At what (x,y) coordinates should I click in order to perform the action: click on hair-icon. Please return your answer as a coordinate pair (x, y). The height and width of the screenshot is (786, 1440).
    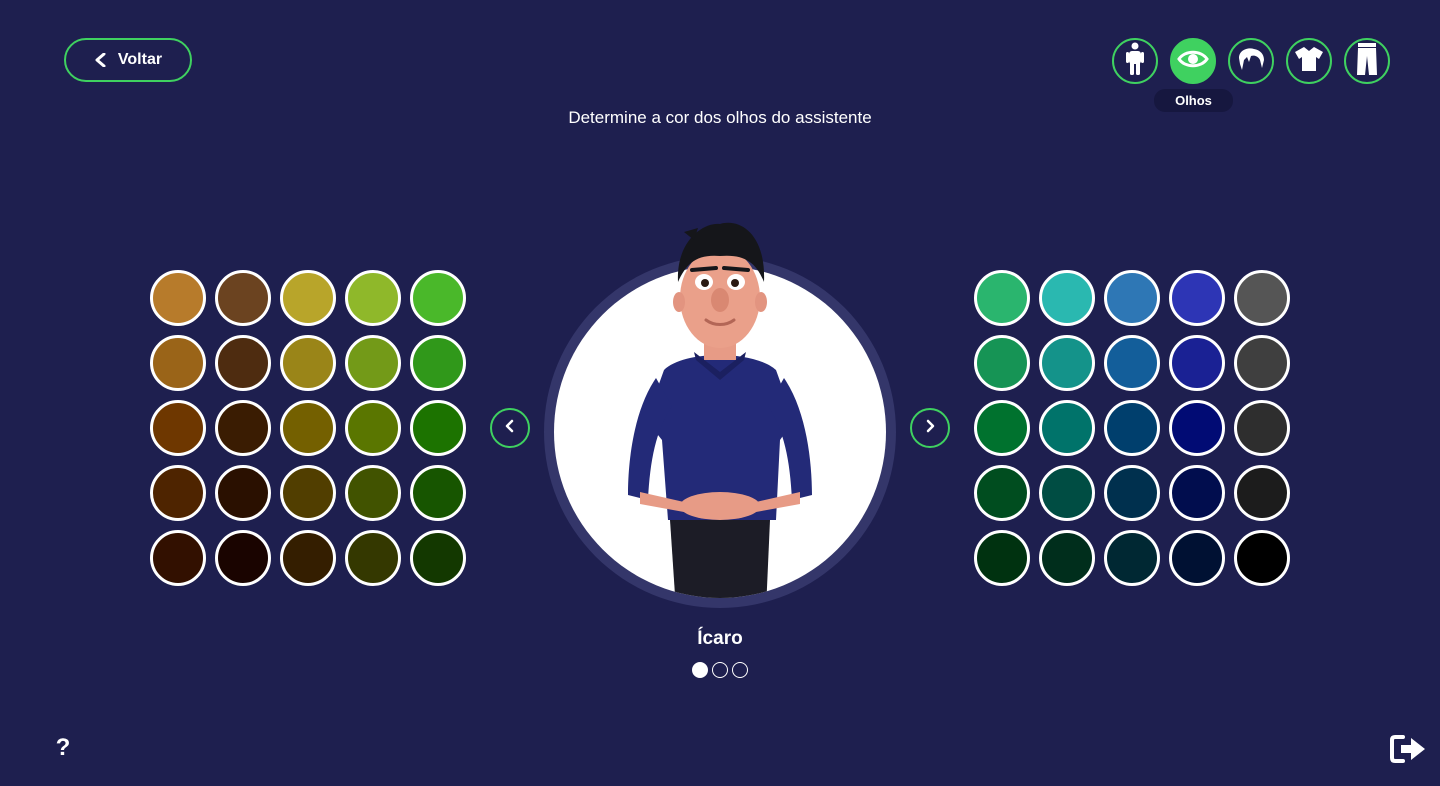
    Looking at the image, I should click on (1251, 61).